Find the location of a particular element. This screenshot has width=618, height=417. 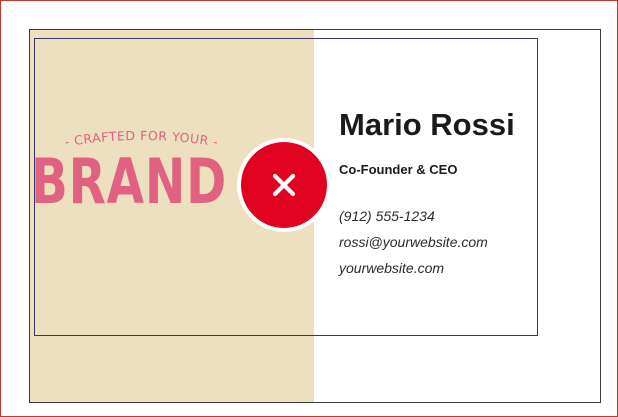

remove-button is located at coordinates (284, 185).